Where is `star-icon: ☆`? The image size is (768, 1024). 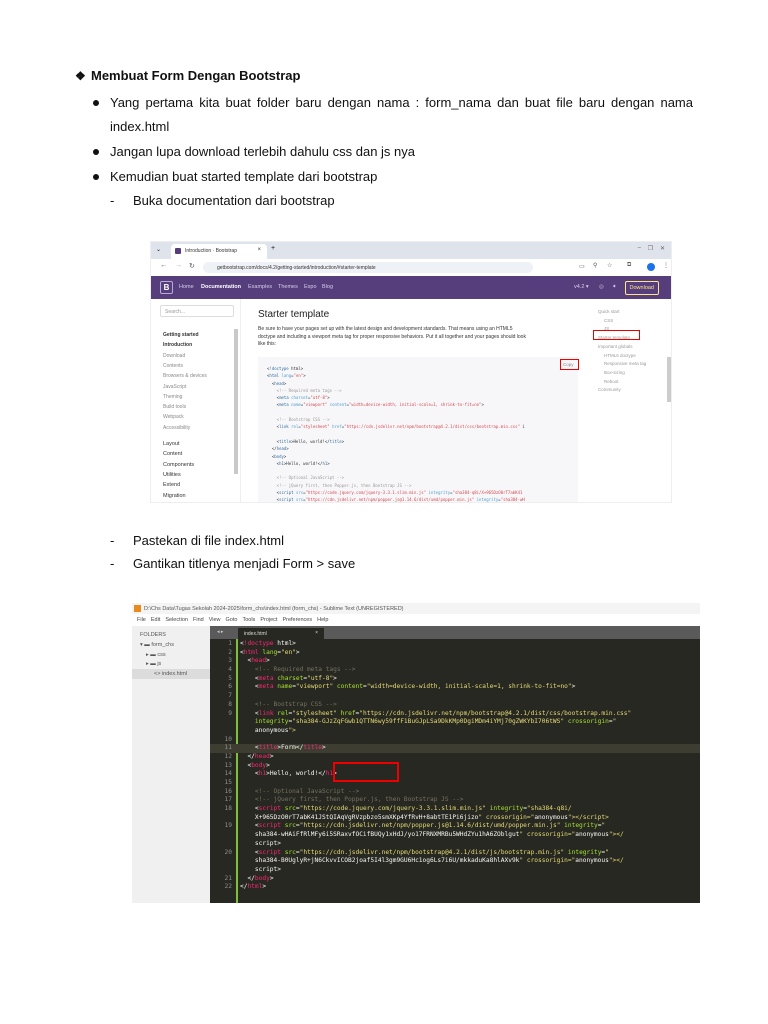
star-icon: ☆ is located at coordinates (609, 265).